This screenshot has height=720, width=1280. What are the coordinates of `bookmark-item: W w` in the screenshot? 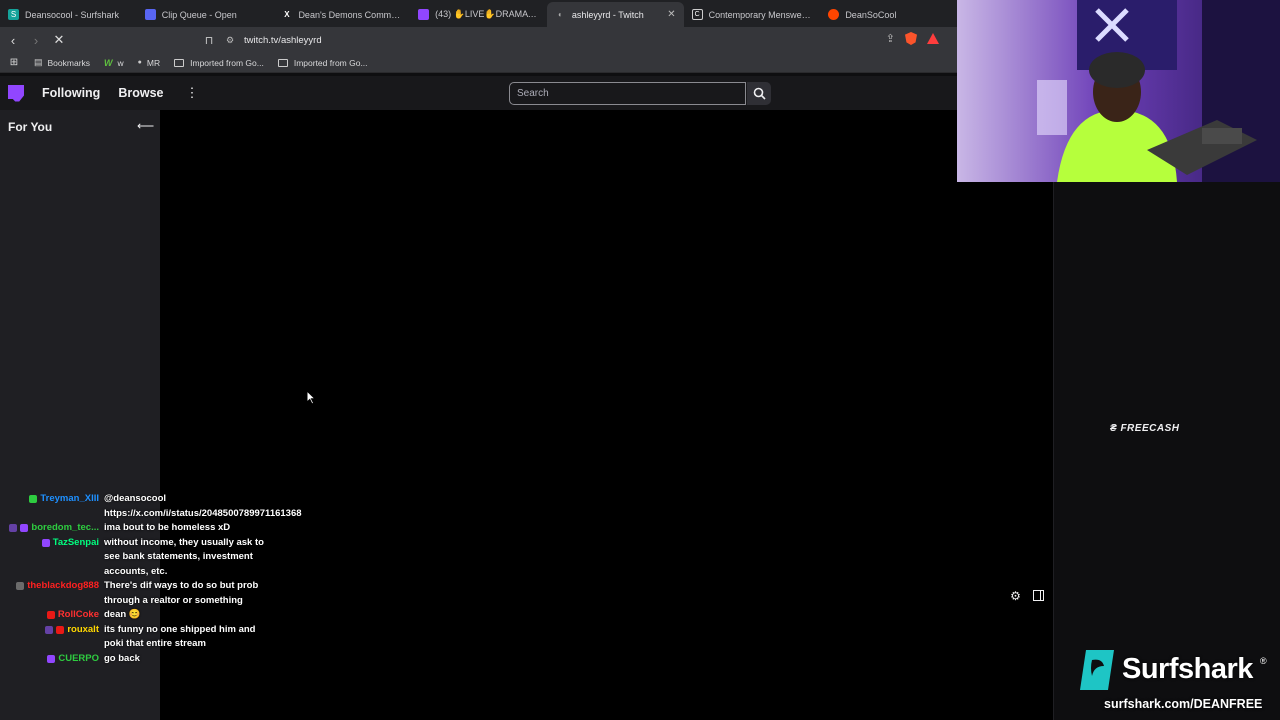 It's located at (114, 63).